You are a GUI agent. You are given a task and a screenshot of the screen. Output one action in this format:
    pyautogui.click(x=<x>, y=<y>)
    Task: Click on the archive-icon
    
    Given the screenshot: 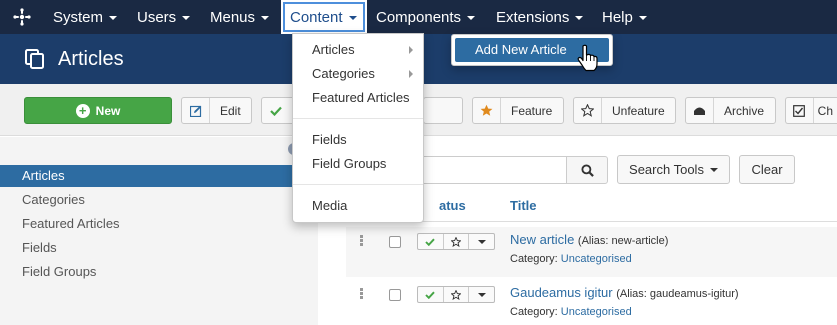 What is the action you would take?
    pyautogui.click(x=700, y=110)
    